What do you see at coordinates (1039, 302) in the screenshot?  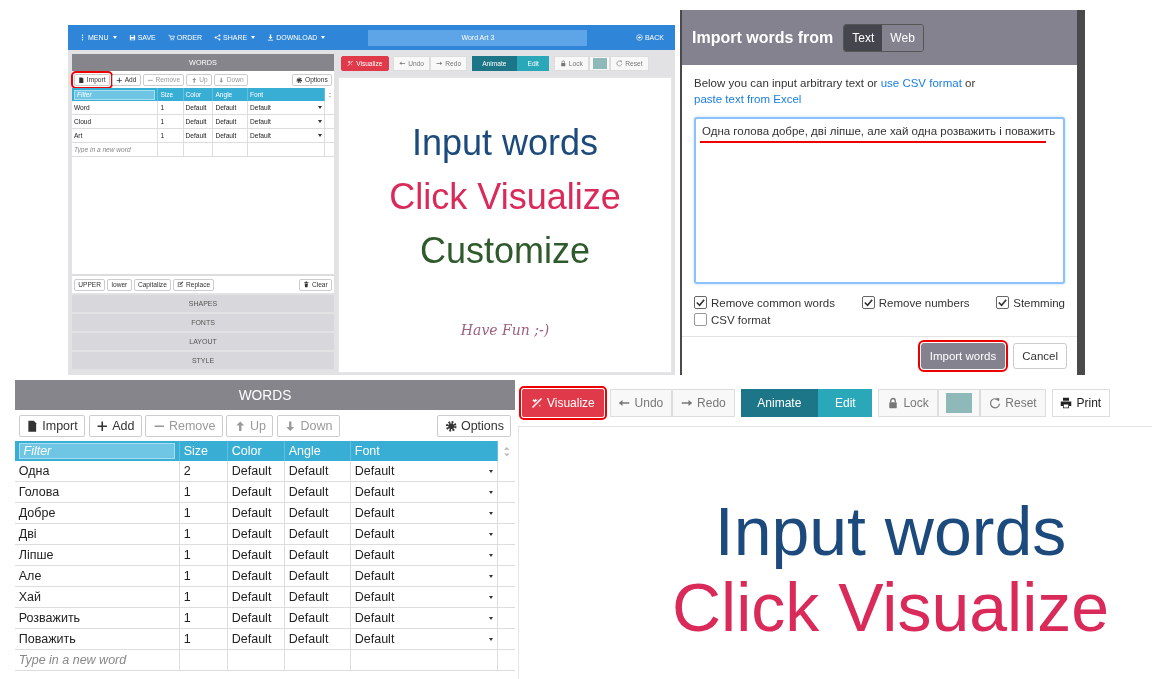 I see `checkbox-label: Stemming` at bounding box center [1039, 302].